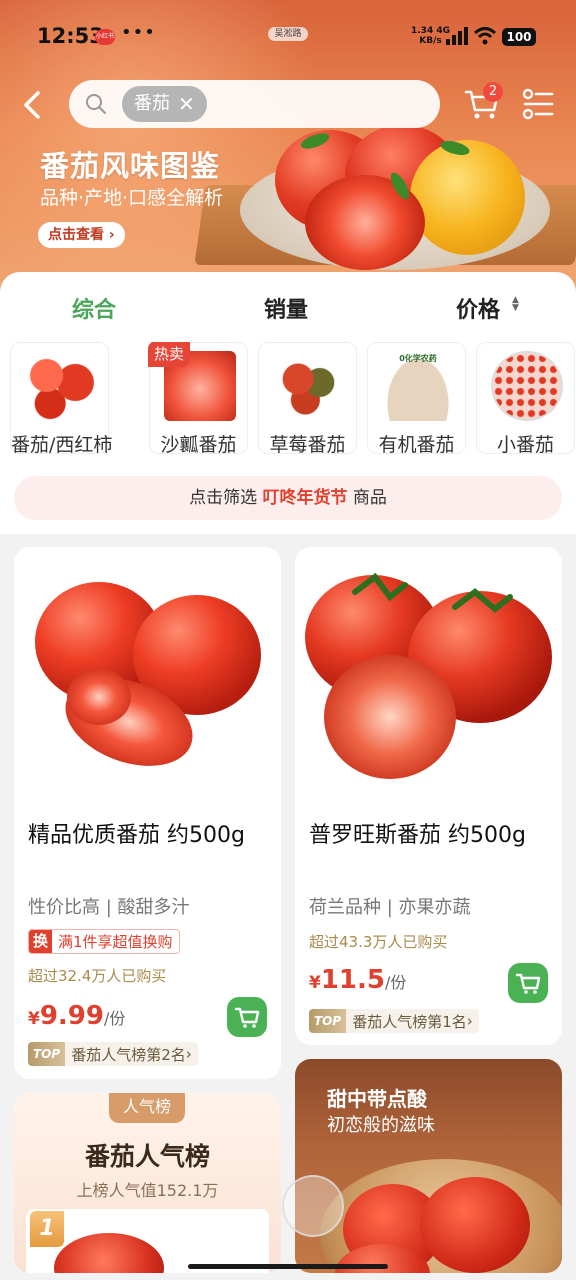  I want to click on search-bar: 番茄 ✕, so click(254, 104).